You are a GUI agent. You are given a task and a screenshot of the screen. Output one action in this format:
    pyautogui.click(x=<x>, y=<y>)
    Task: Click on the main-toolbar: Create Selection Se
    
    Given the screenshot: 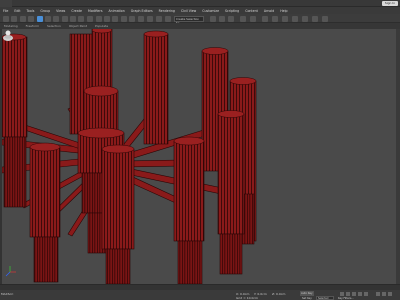 What is the action you would take?
    pyautogui.click(x=200, y=19)
    